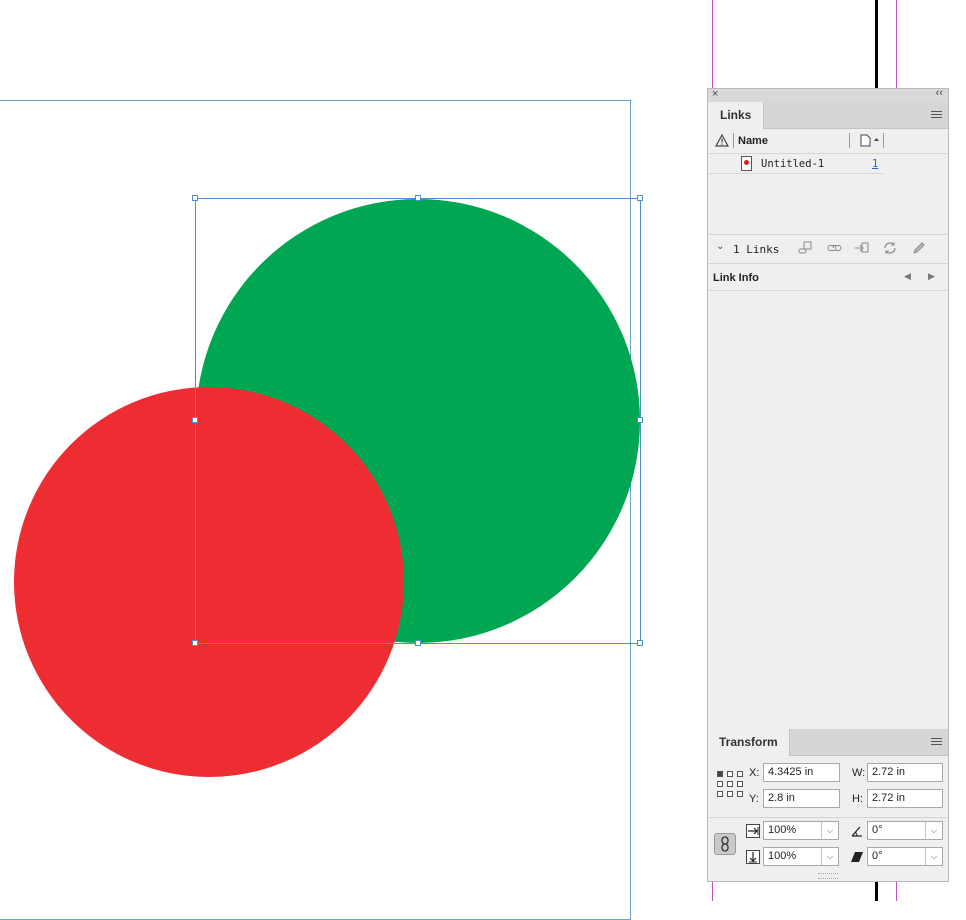  What do you see at coordinates (828, 95) in the screenshot?
I see `panel-titlebar: × ‹‹` at bounding box center [828, 95].